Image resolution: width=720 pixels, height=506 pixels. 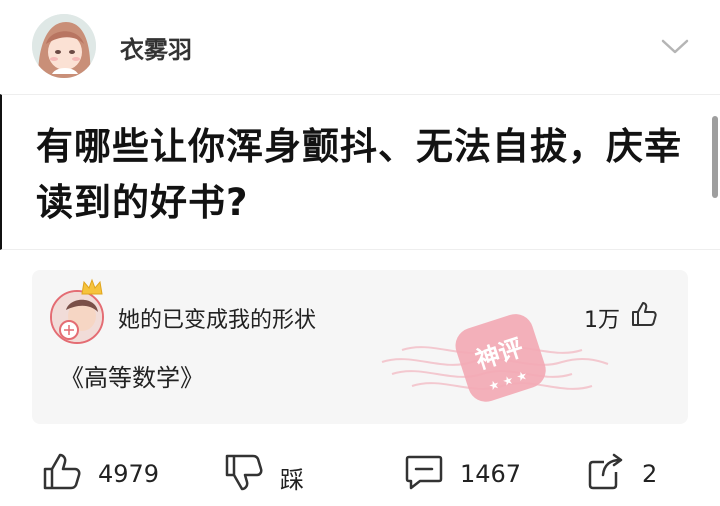 I want to click on like-count: 4979, so click(x=129, y=474).